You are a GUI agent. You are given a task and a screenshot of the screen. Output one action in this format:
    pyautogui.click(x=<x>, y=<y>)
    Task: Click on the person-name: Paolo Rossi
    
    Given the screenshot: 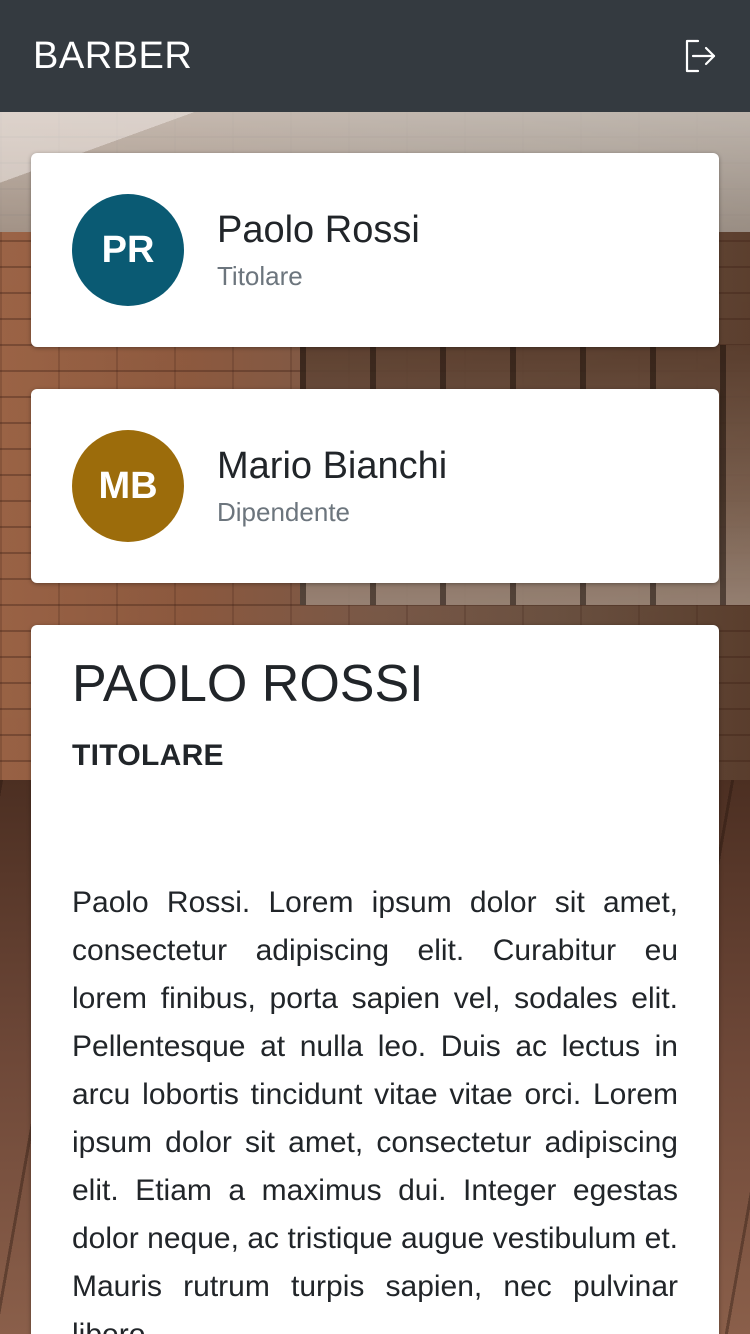 What is the action you would take?
    pyautogui.click(x=318, y=229)
    